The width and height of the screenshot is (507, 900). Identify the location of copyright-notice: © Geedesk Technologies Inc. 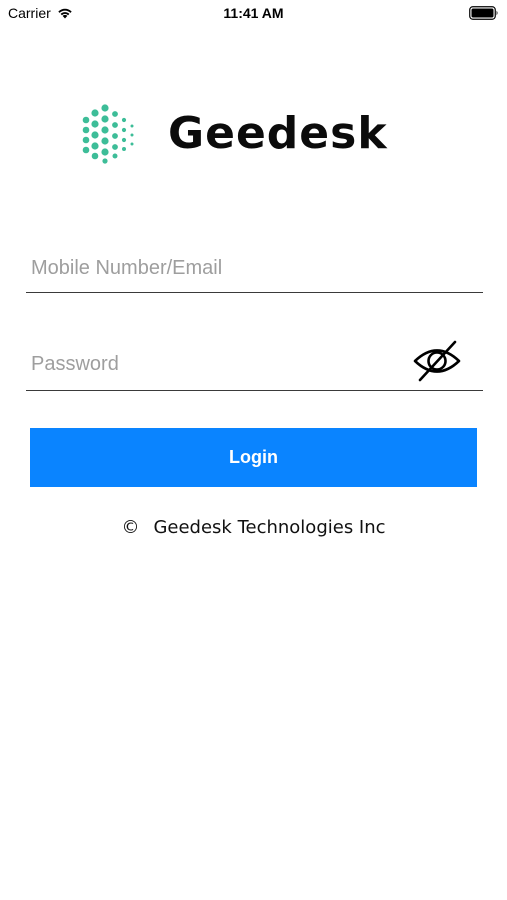
(253, 527).